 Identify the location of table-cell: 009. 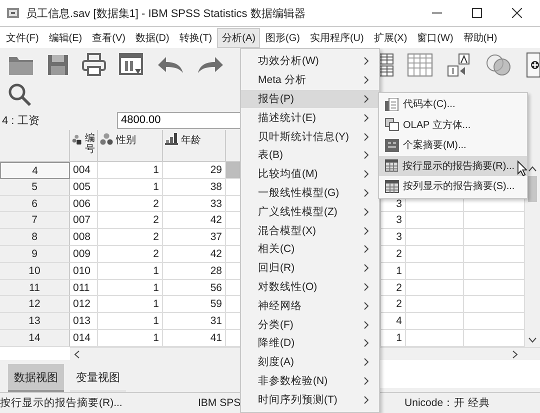
(84, 254).